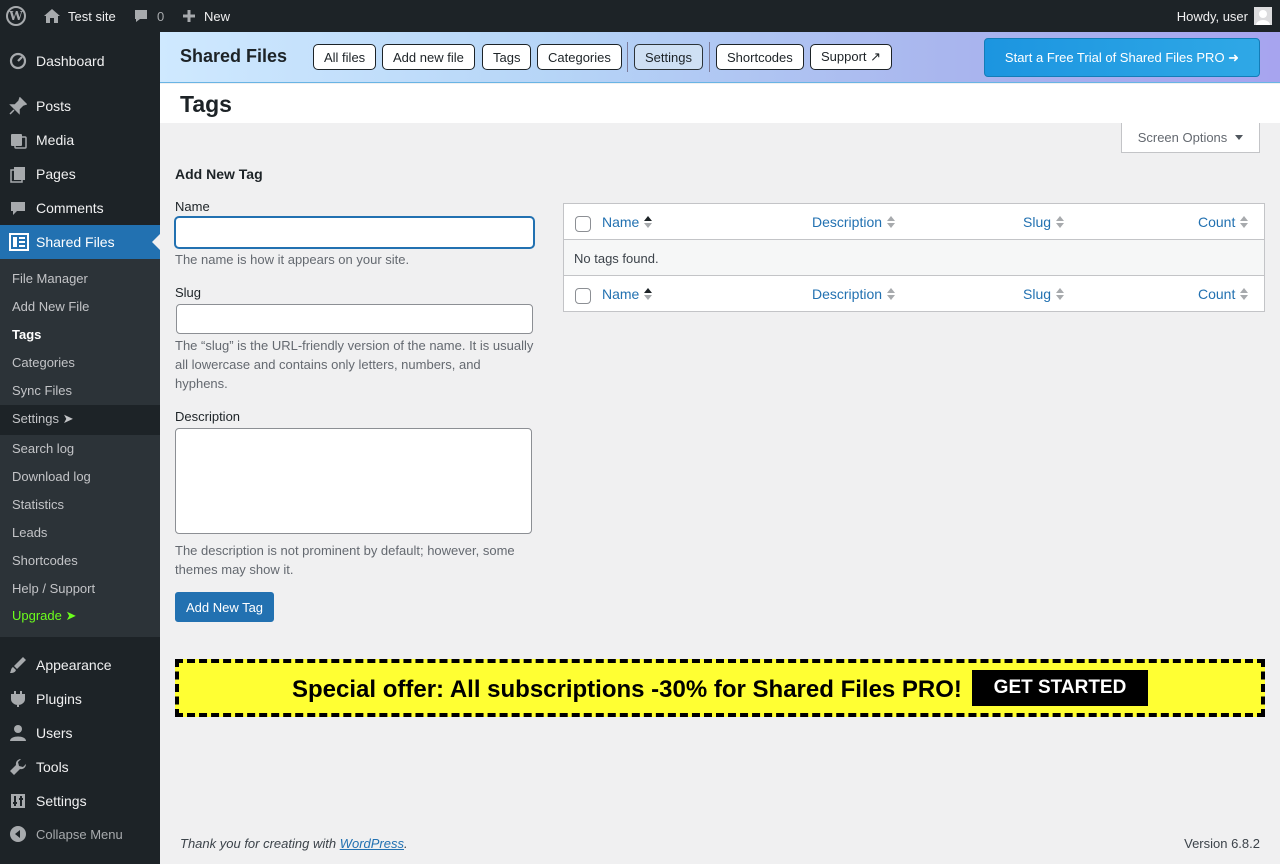 This screenshot has height=864, width=1280. What do you see at coordinates (189, 16) in the screenshot?
I see `plus-icon` at bounding box center [189, 16].